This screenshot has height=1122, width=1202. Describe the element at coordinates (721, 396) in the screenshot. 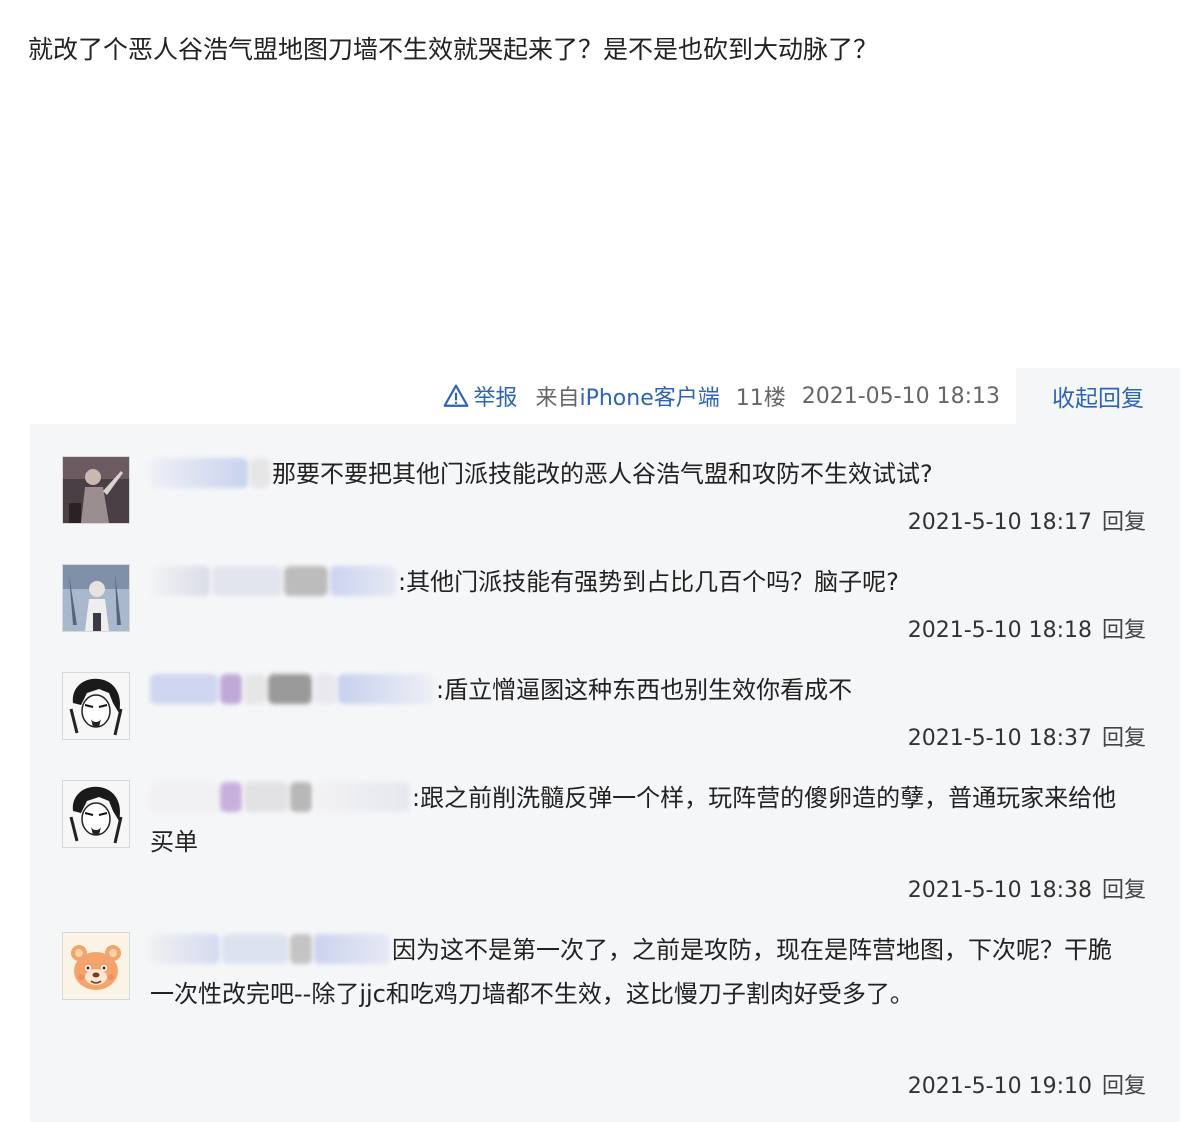

I see `post-meta-info: 举报 来自iPhone客户端 11楼 2021-05-10 18:13` at that location.